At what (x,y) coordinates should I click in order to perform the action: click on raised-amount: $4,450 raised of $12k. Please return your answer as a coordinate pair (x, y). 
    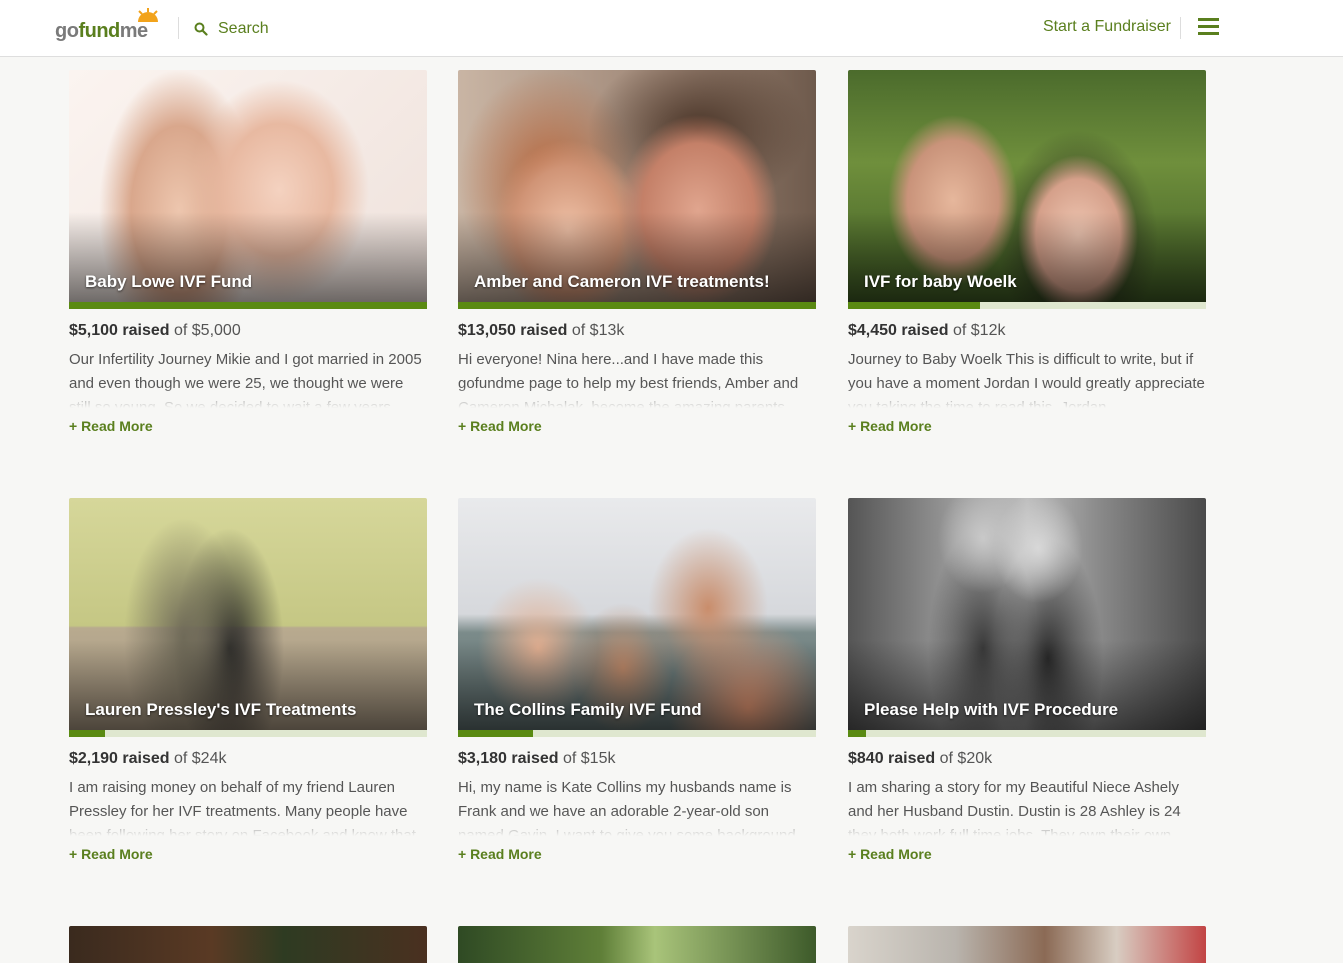
    Looking at the image, I should click on (1027, 331).